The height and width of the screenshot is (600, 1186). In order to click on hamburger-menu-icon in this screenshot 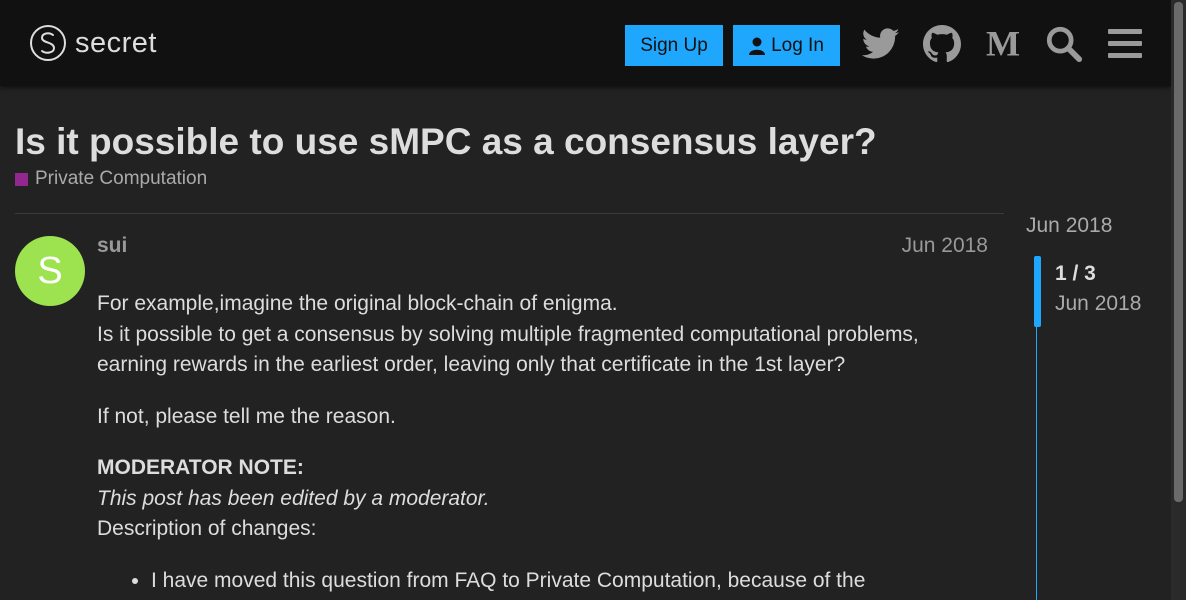, I will do `click(1125, 44)`.